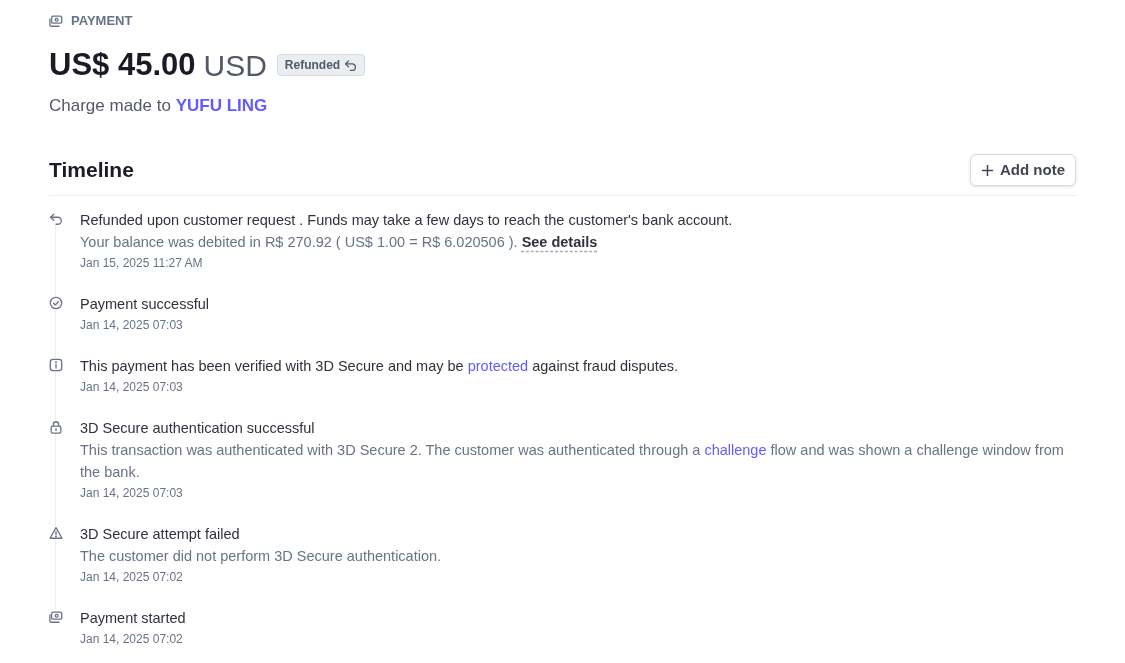 This screenshot has width=1125, height=663. What do you see at coordinates (351, 65) in the screenshot?
I see `return-arrow-icon` at bounding box center [351, 65].